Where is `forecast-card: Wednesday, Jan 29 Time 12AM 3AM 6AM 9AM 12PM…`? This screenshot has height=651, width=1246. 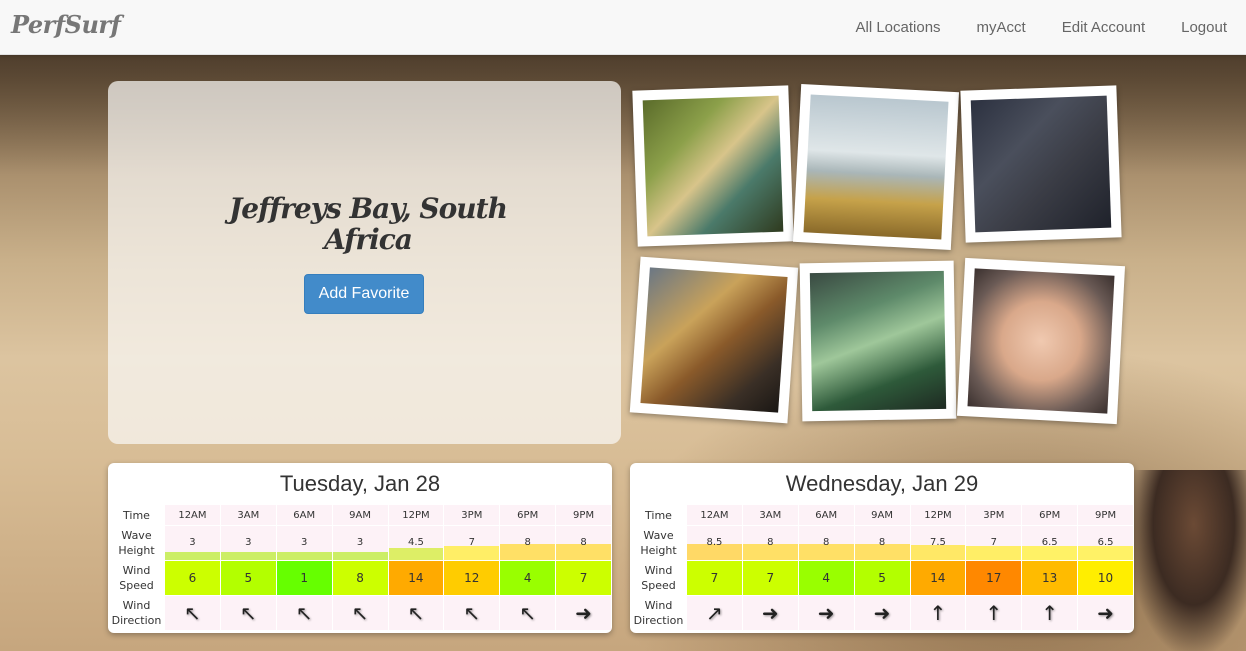 forecast-card: Wednesday, Jan 29 Time 12AM 3AM 6AM 9AM 12PM… is located at coordinates (882, 548).